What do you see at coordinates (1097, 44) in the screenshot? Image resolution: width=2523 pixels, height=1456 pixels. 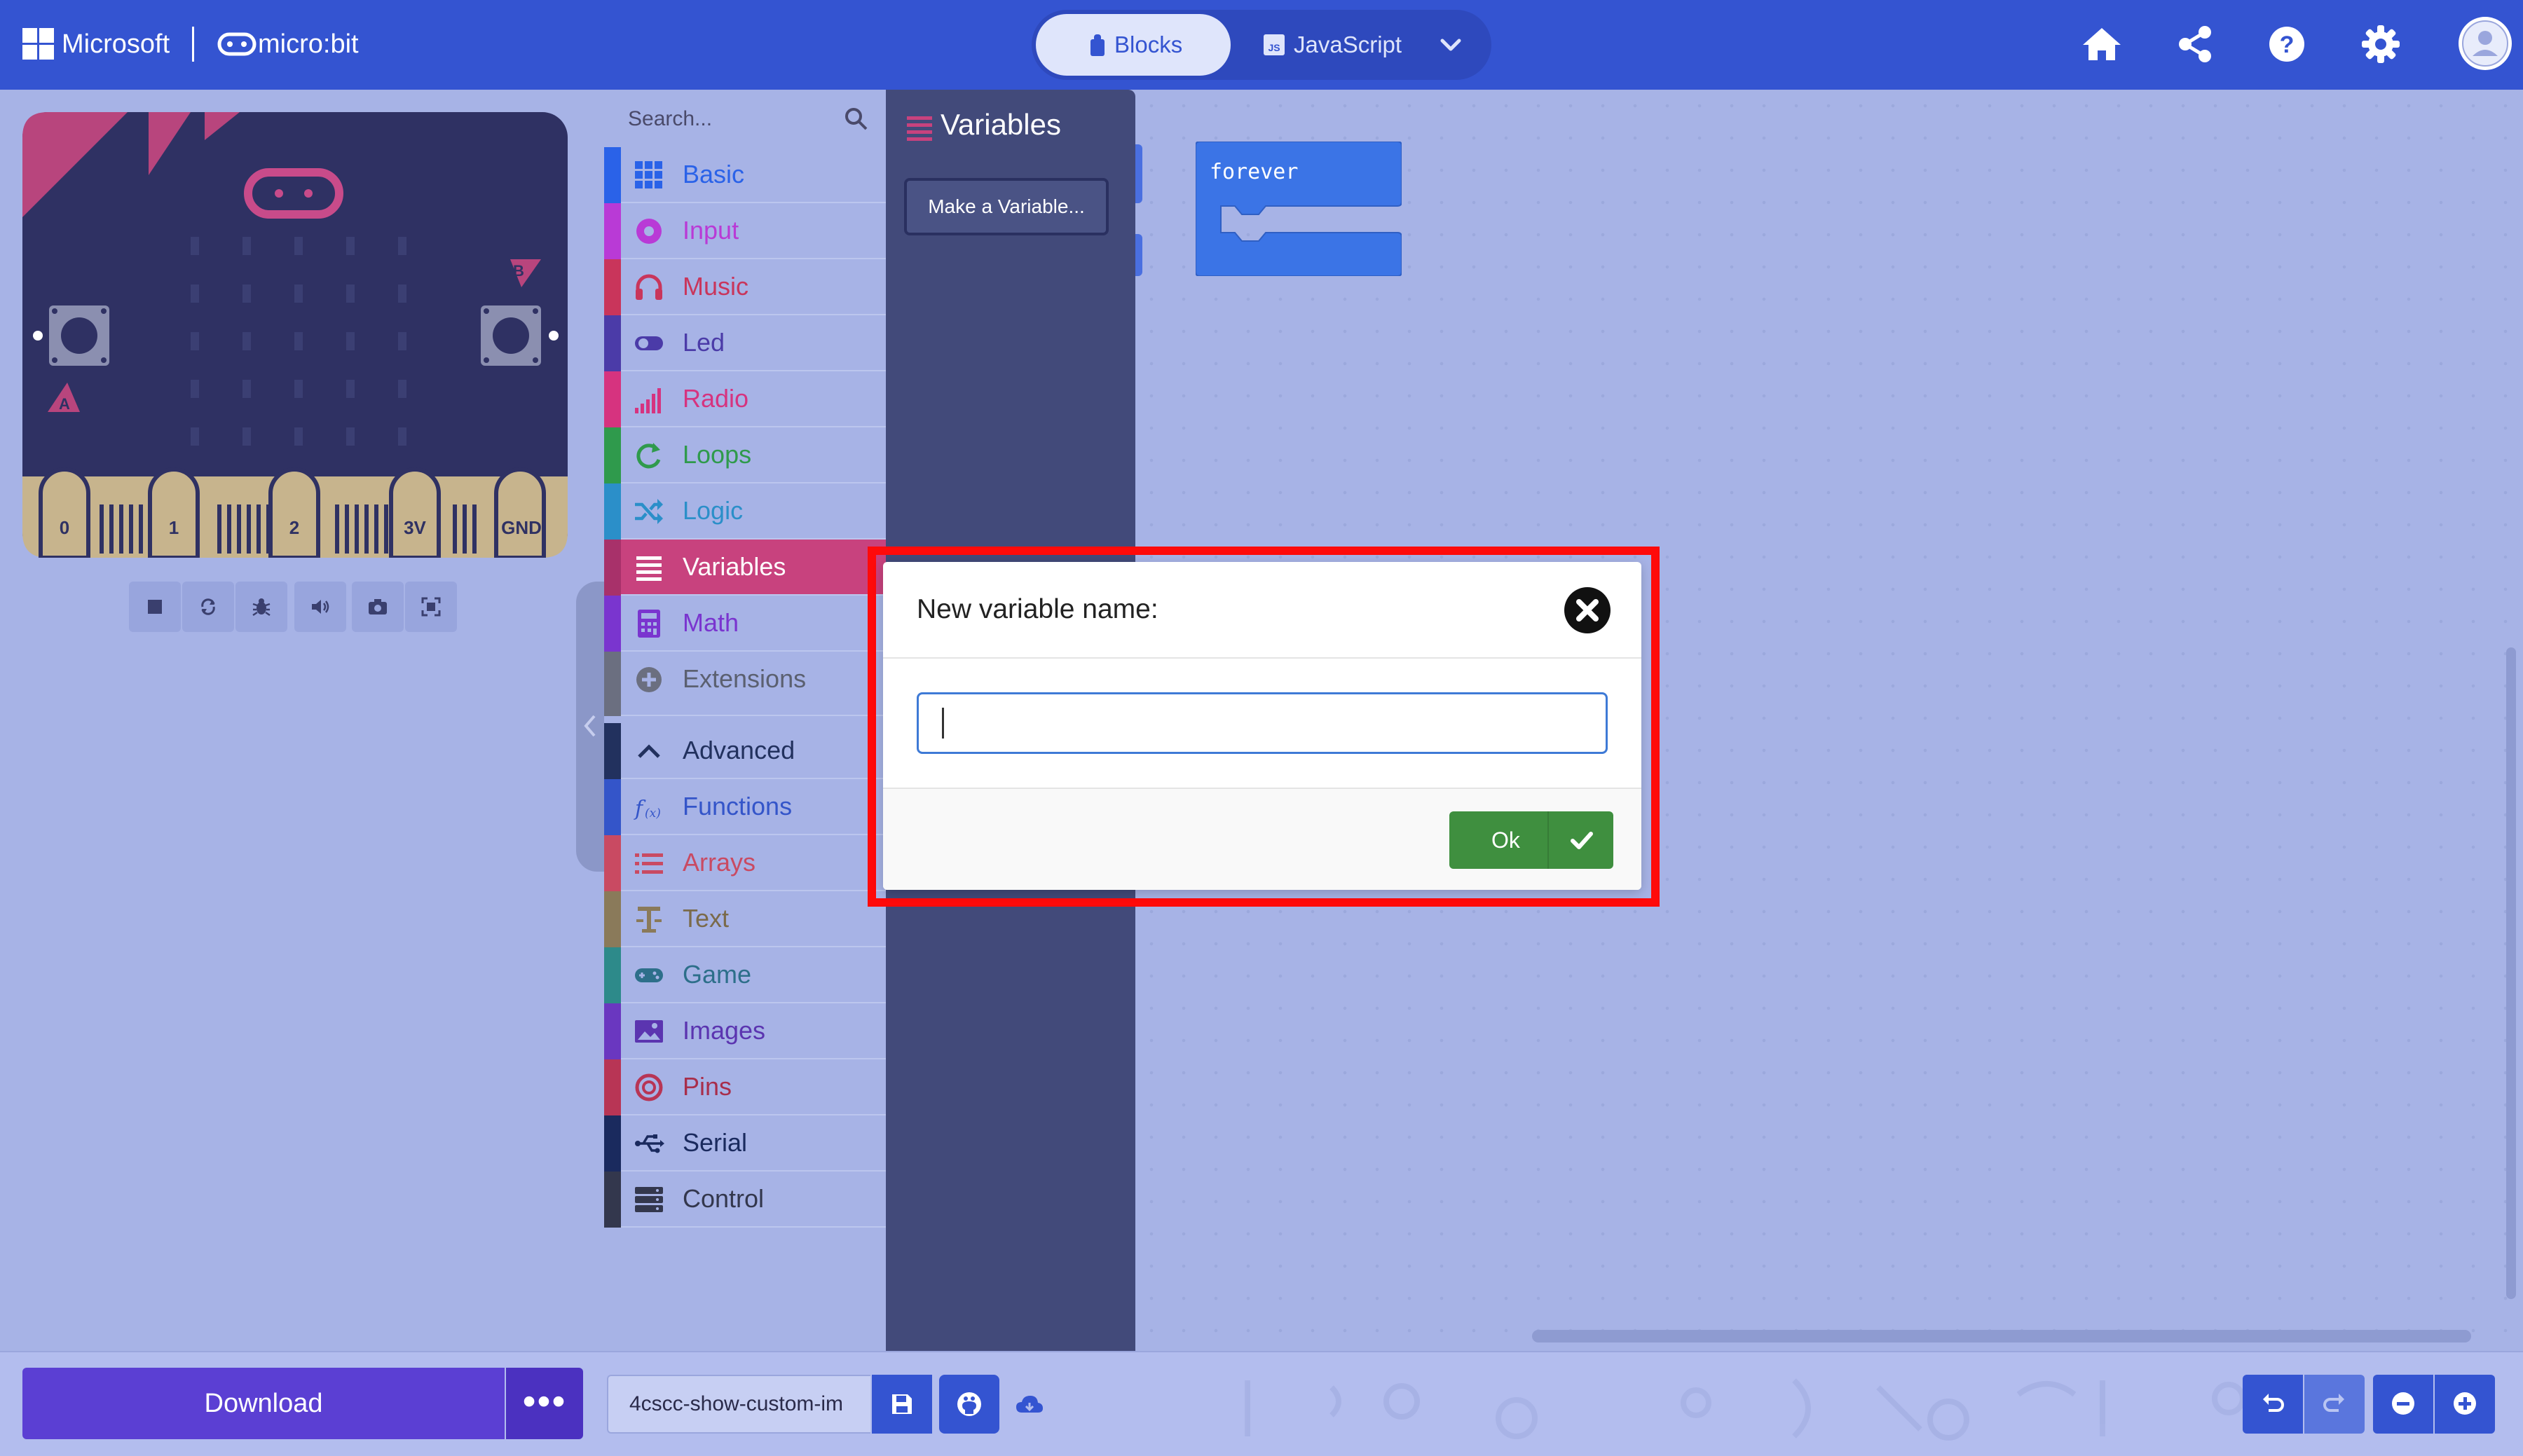 I see `puzzle-icon` at bounding box center [1097, 44].